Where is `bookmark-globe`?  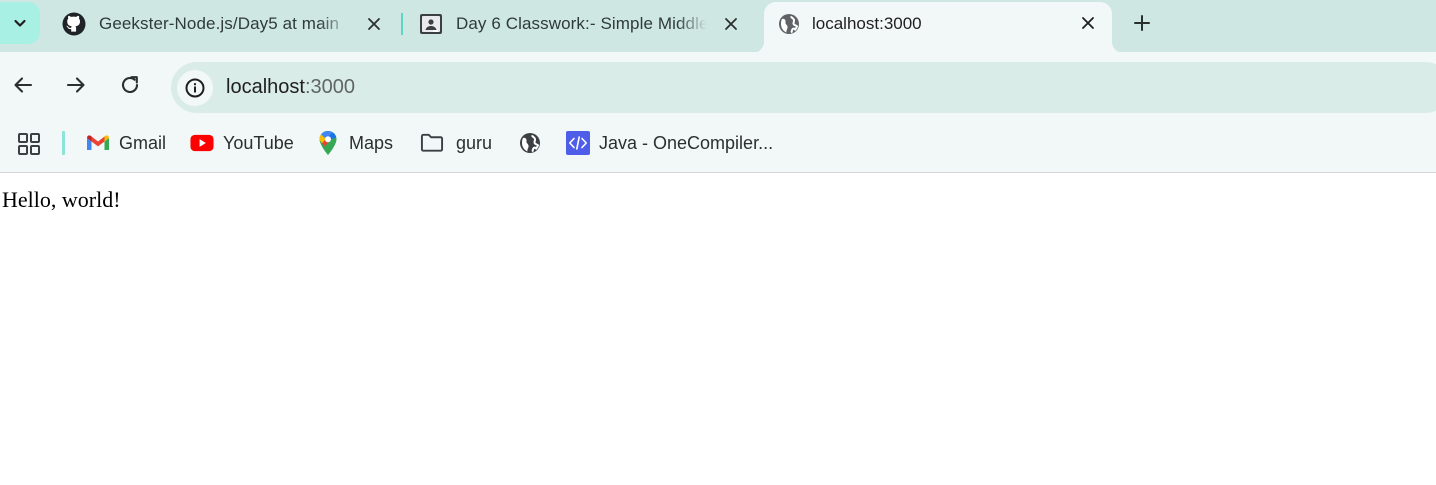
bookmark-globe is located at coordinates (534, 143).